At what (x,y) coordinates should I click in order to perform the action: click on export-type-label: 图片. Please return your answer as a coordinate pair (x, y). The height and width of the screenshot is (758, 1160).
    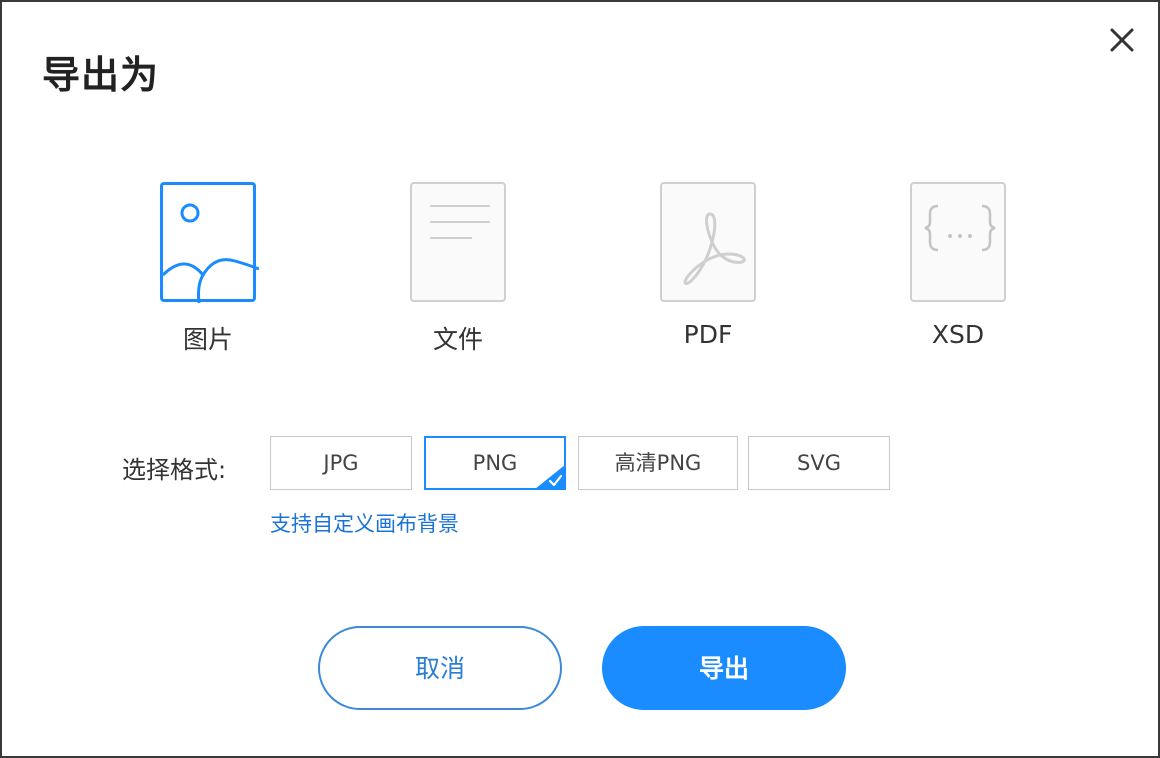
    Looking at the image, I should click on (207, 339).